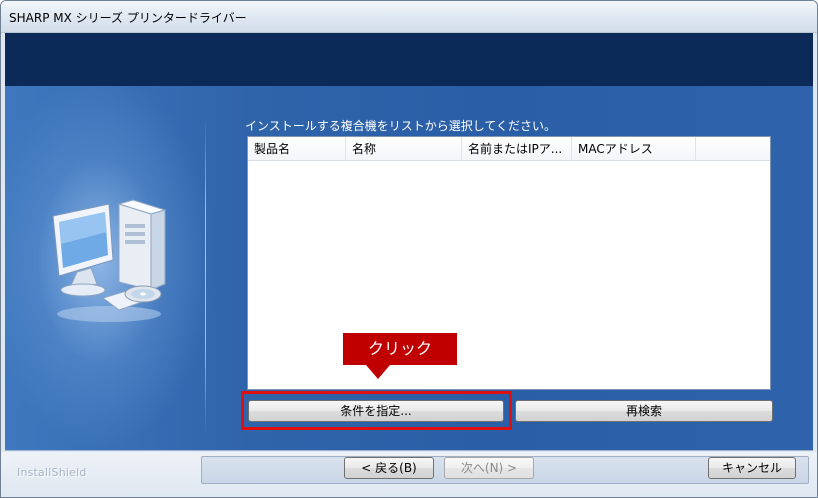 This screenshot has width=818, height=498. What do you see at coordinates (733, 149) in the screenshot?
I see `column-header-empty` at bounding box center [733, 149].